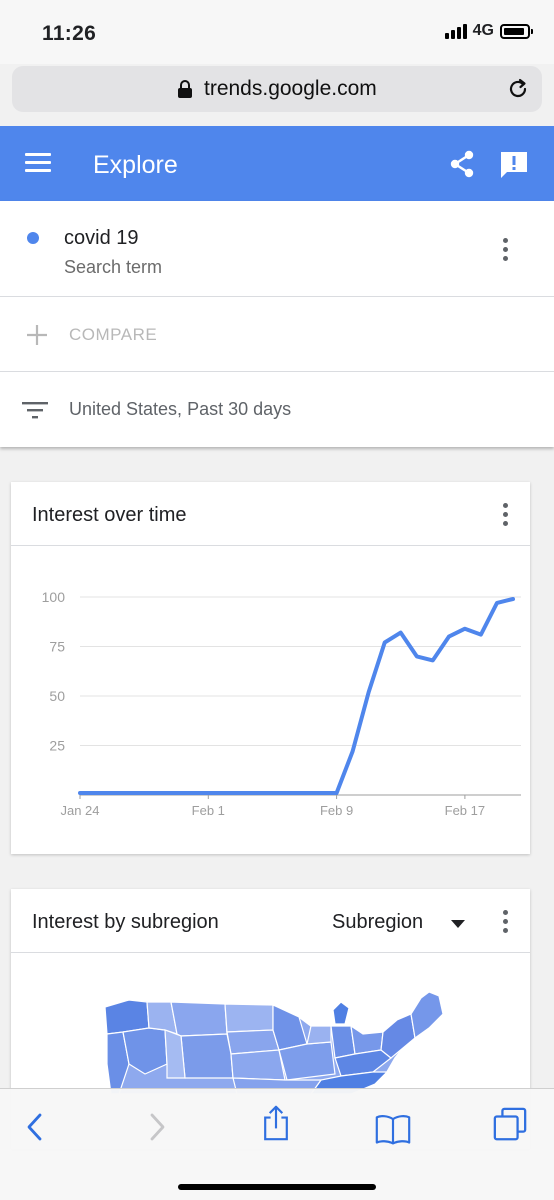 This screenshot has height=1200, width=554. What do you see at coordinates (277, 1144) in the screenshot?
I see `browser-toolbar` at bounding box center [277, 1144].